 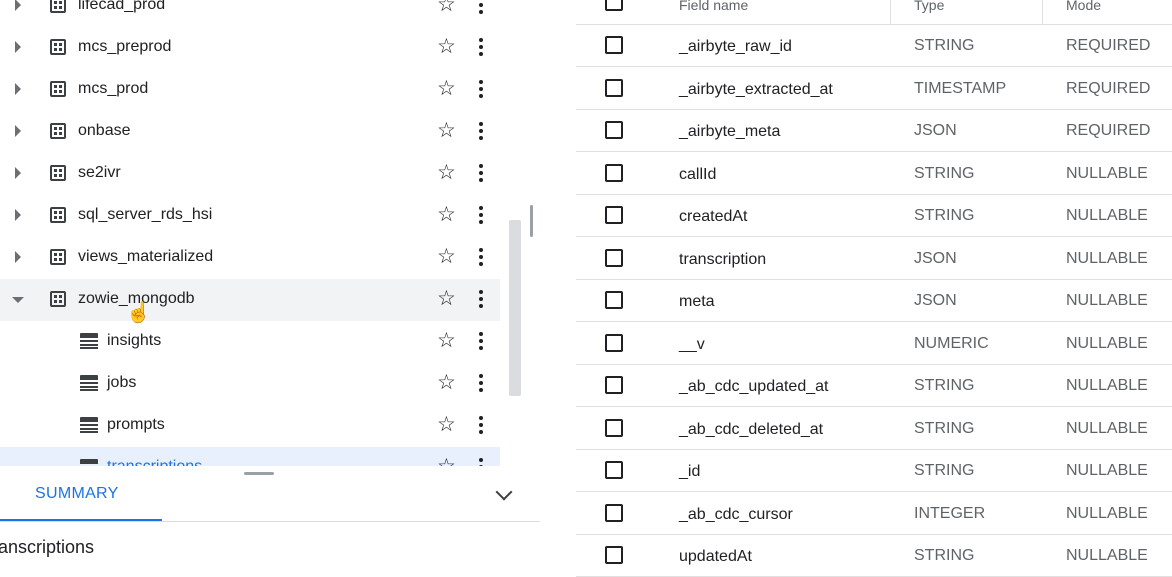 I want to click on schema-row: createdAt STRING NULLABLE, so click(x=874, y=216).